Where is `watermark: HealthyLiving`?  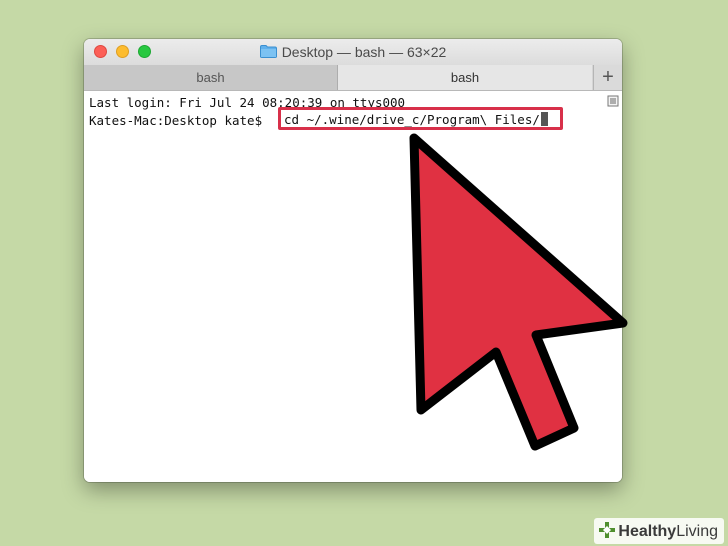 watermark: HealthyLiving is located at coordinates (659, 531).